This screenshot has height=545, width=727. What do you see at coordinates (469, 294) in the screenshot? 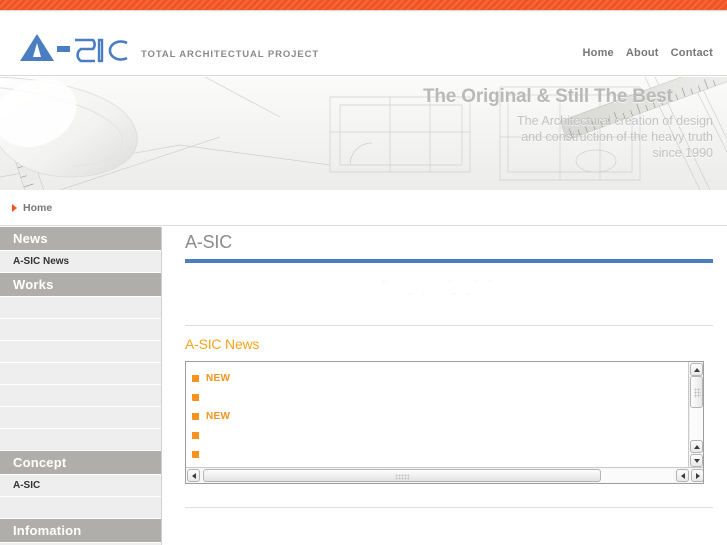
I see `intro-glyph-8: ::` at bounding box center [469, 294].